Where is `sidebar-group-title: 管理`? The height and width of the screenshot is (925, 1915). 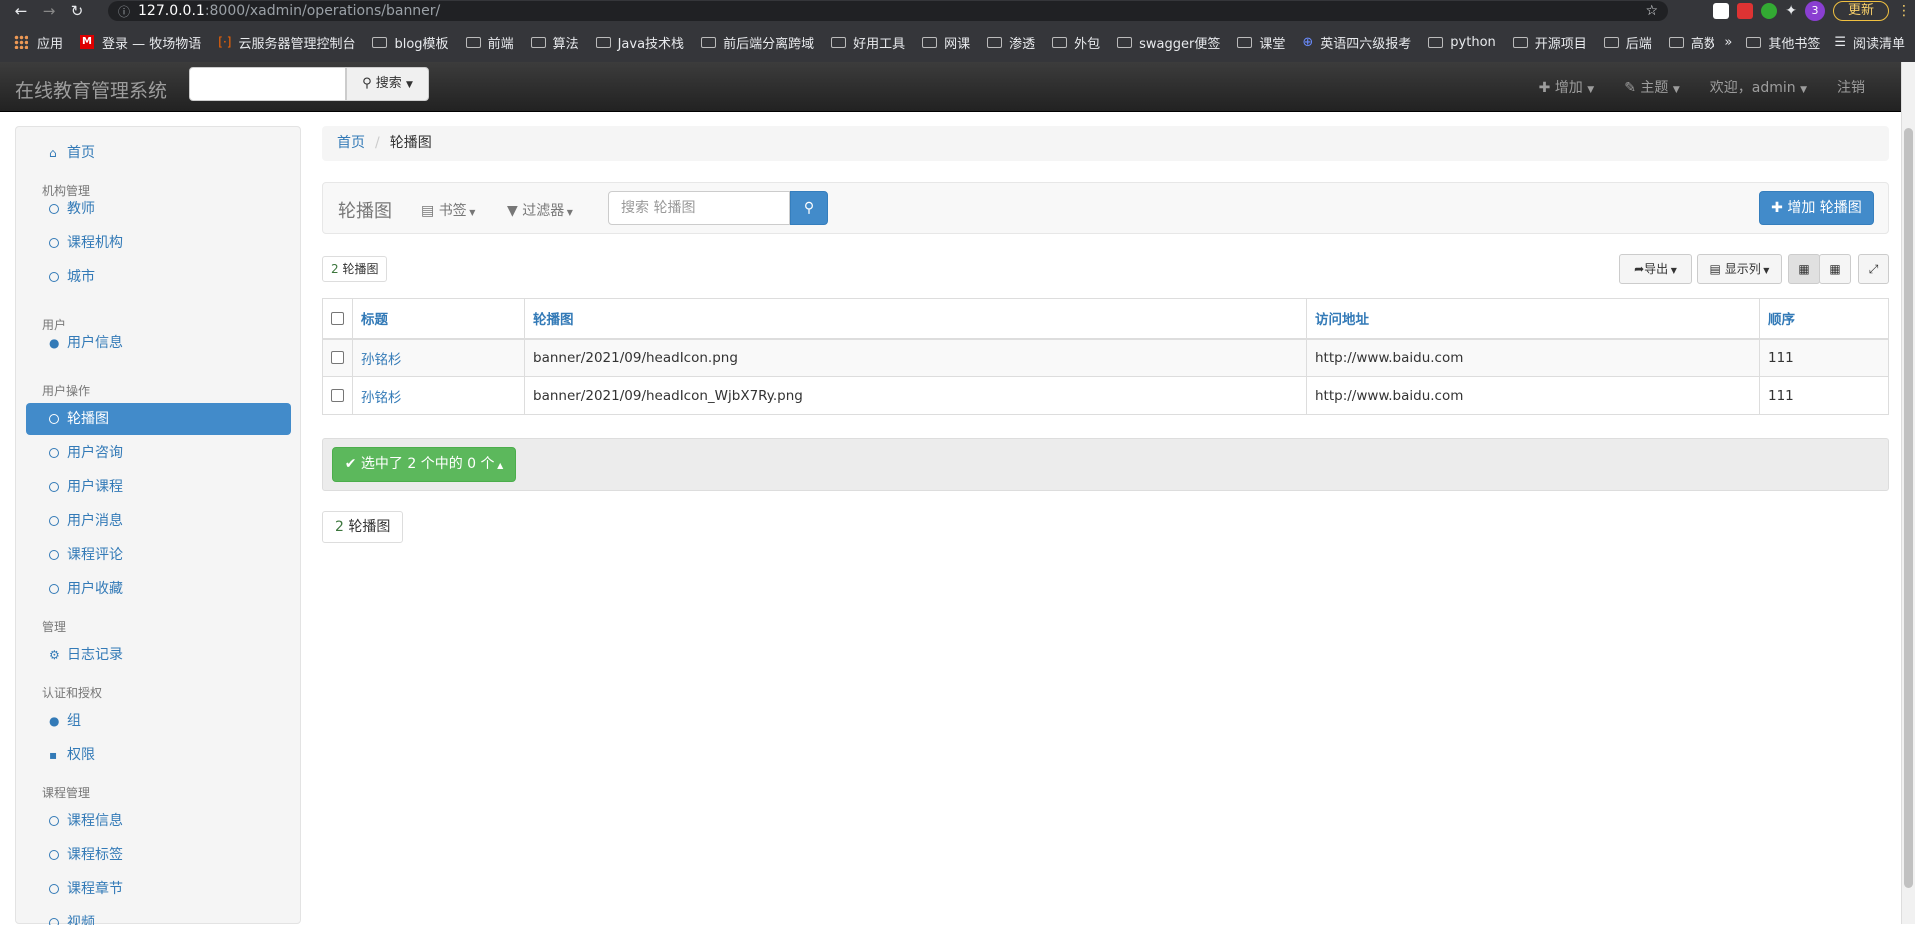 sidebar-group-title: 管理 is located at coordinates (54, 627).